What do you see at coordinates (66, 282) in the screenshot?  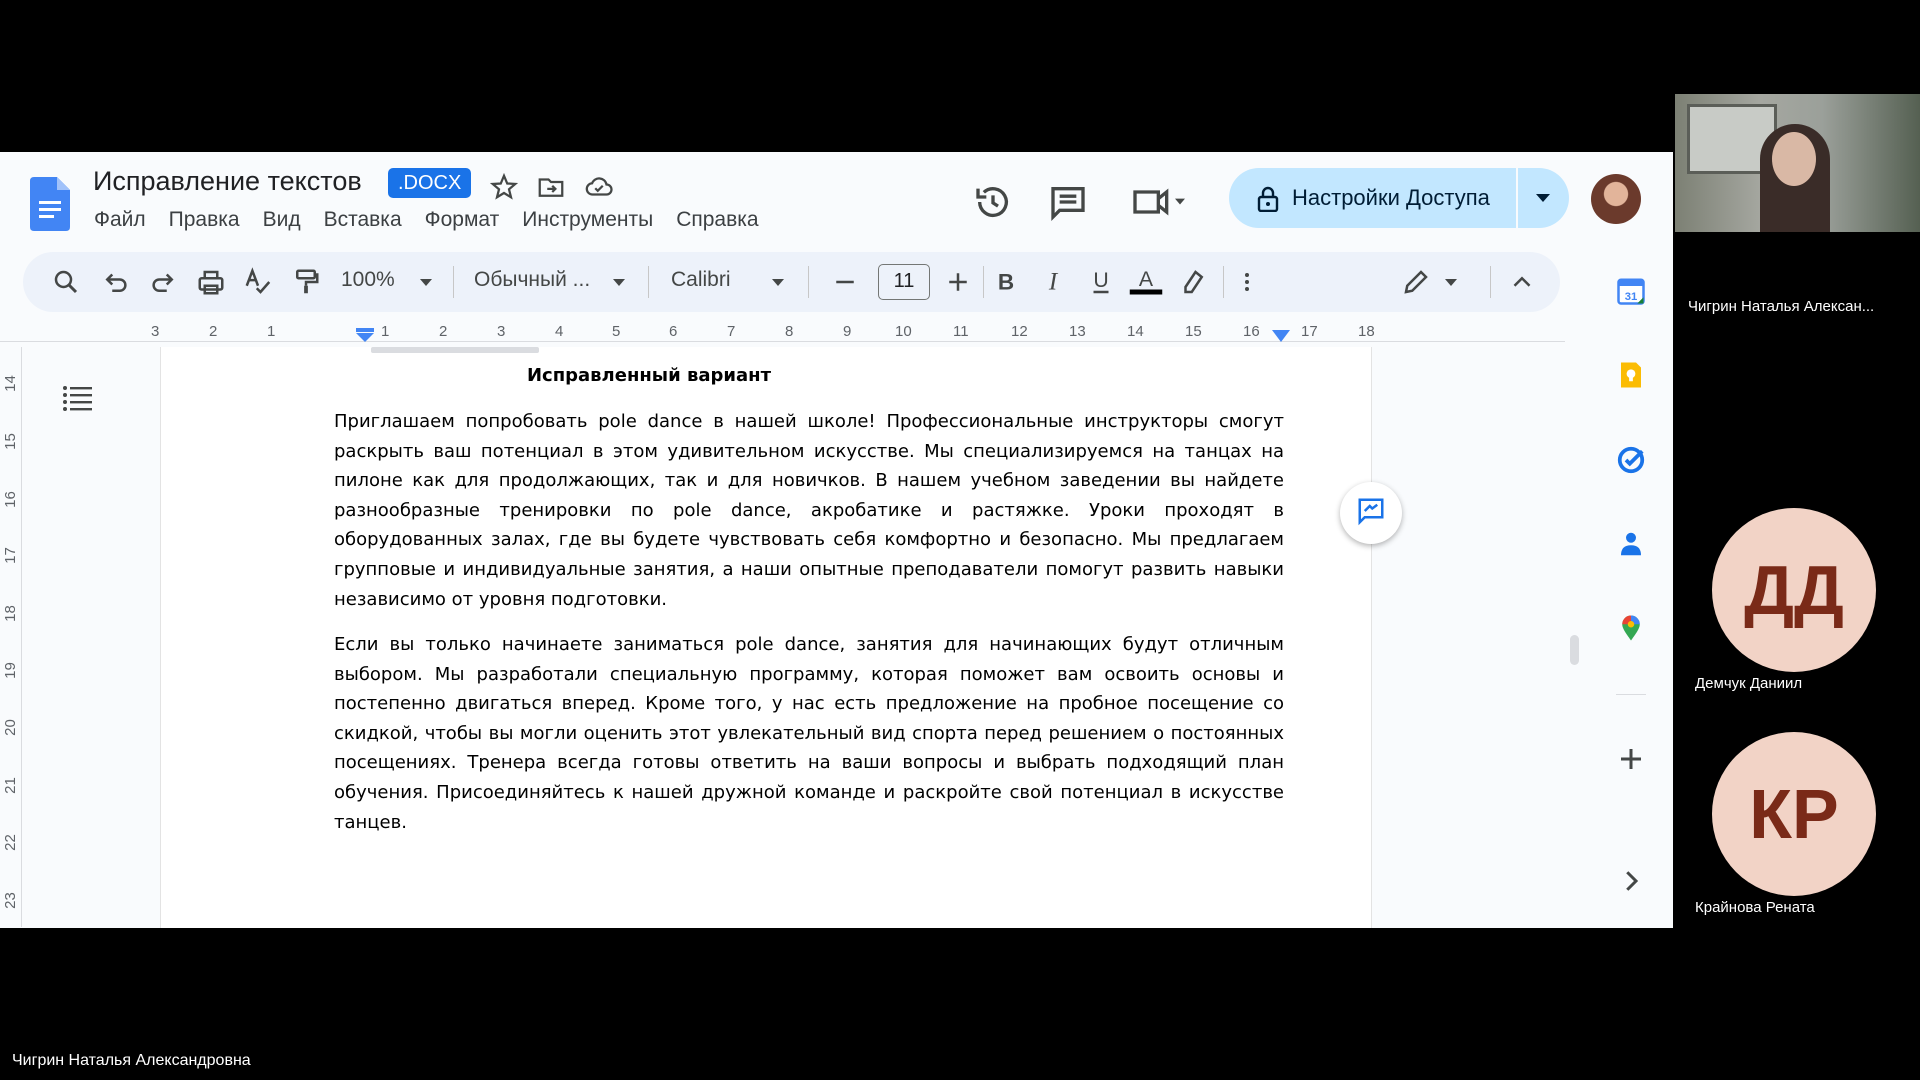 I see `search-menus-icon` at bounding box center [66, 282].